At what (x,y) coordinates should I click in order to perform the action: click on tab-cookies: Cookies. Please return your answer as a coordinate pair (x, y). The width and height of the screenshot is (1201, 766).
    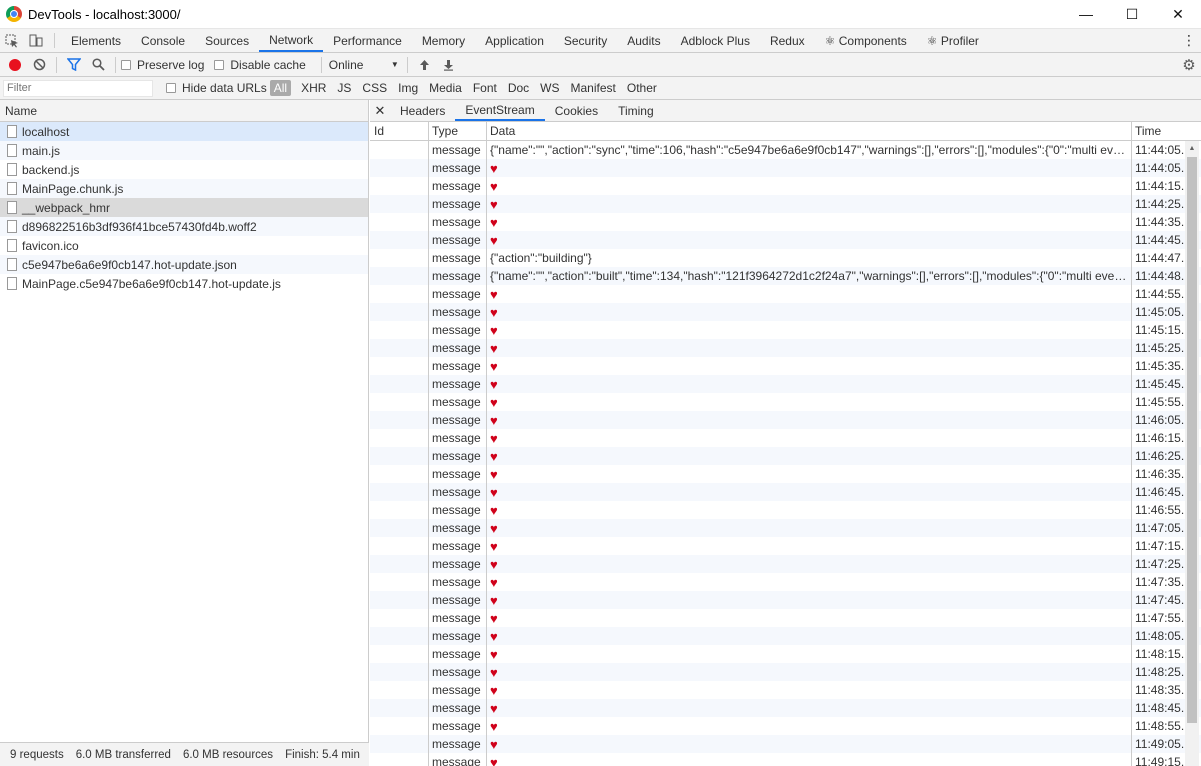
    Looking at the image, I should click on (576, 110).